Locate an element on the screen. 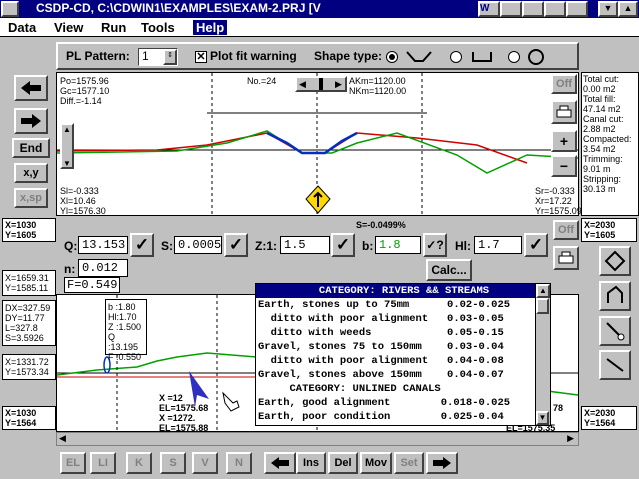  menu-tools: Tools is located at coordinates (158, 27).